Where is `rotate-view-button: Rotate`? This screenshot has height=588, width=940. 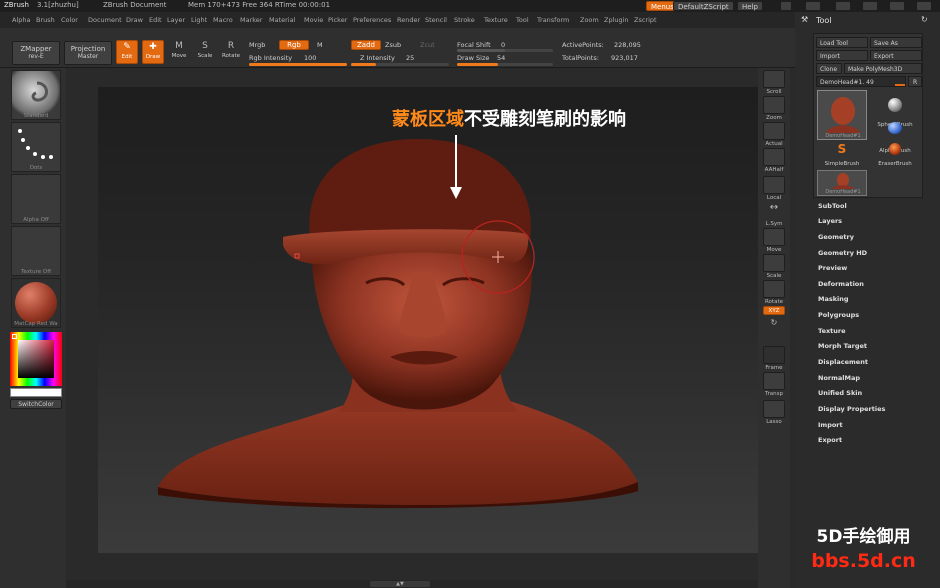
rotate-view-button: Rotate is located at coordinates (774, 292).